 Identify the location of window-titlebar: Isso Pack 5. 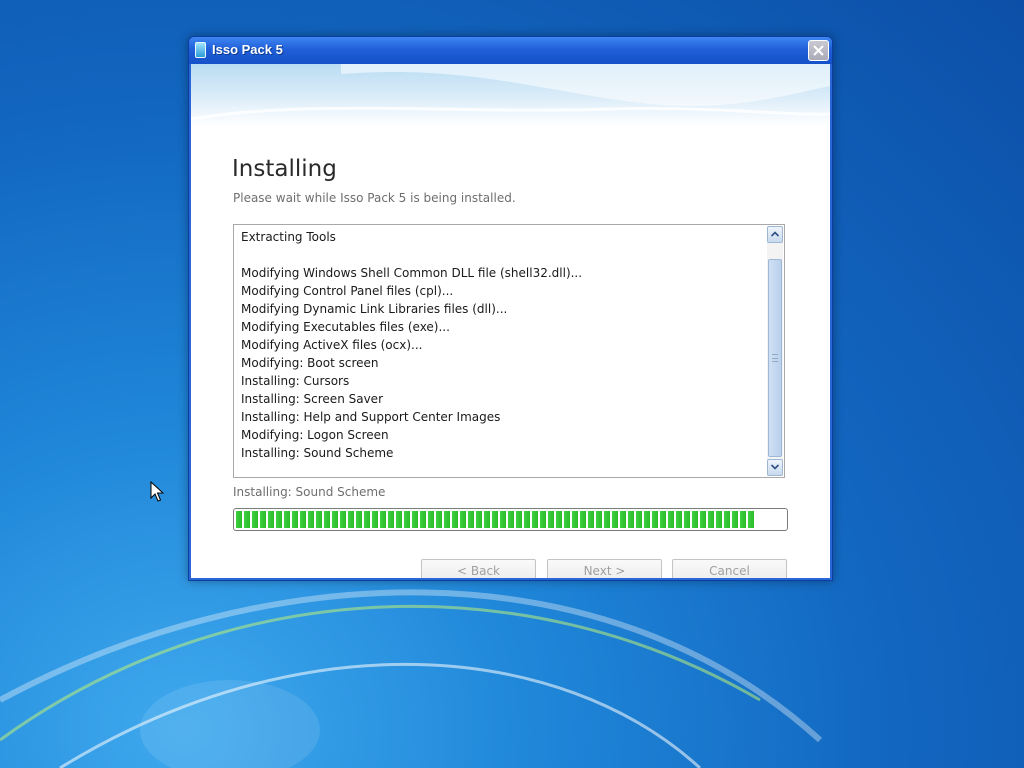
(510, 50).